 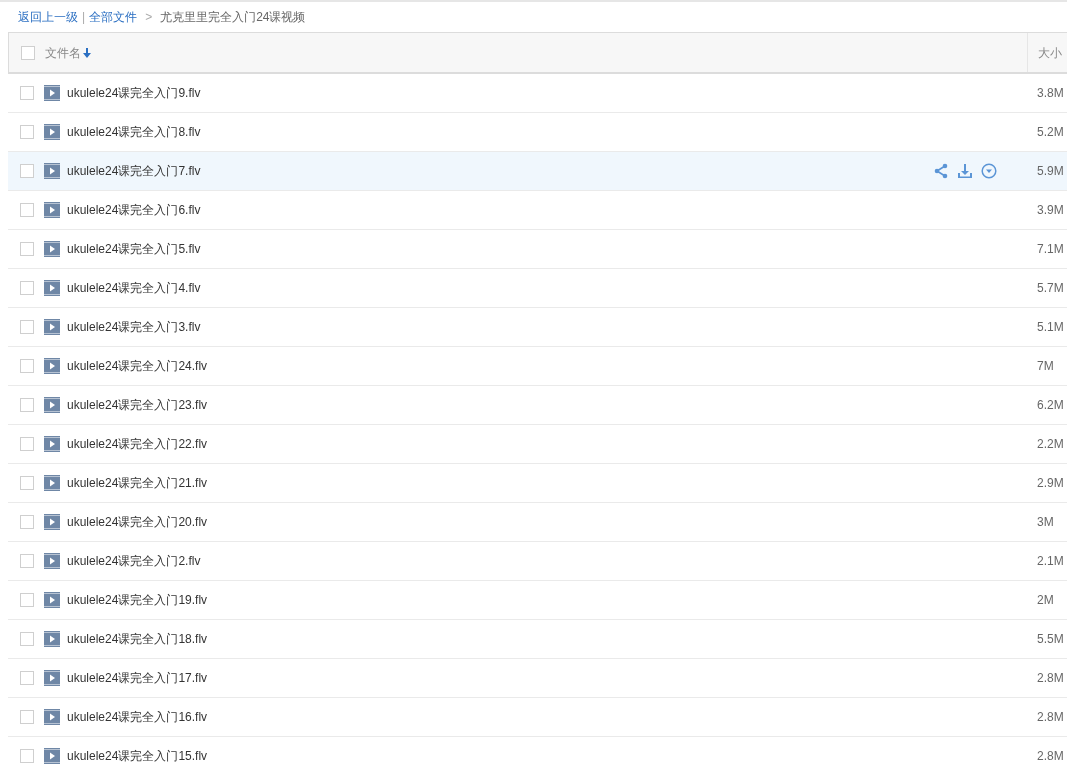 I want to click on file-name: ukulele24课完全入门23.flv, so click(x=137, y=405).